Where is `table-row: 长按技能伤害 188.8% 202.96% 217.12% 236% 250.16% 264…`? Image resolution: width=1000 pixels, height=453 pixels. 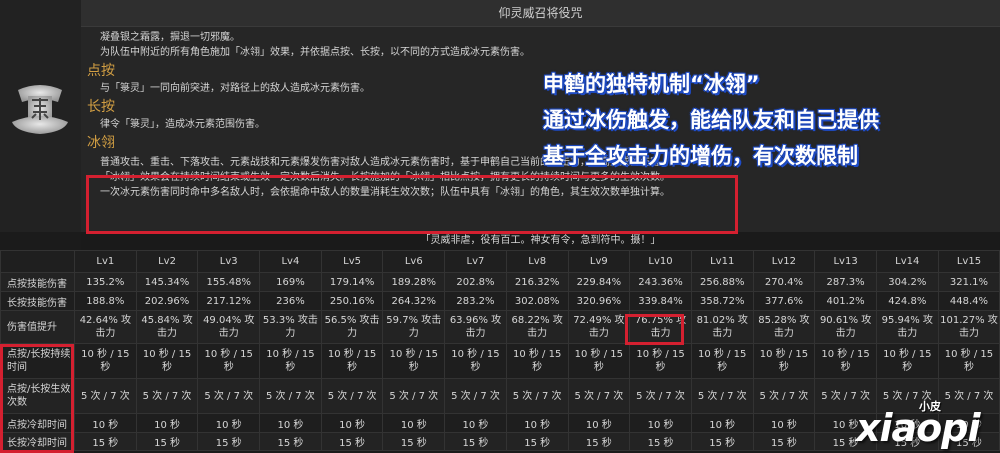 table-row: 长按技能伤害 188.8% 202.96% 217.12% 236% 250.16% 264… is located at coordinates (500, 301).